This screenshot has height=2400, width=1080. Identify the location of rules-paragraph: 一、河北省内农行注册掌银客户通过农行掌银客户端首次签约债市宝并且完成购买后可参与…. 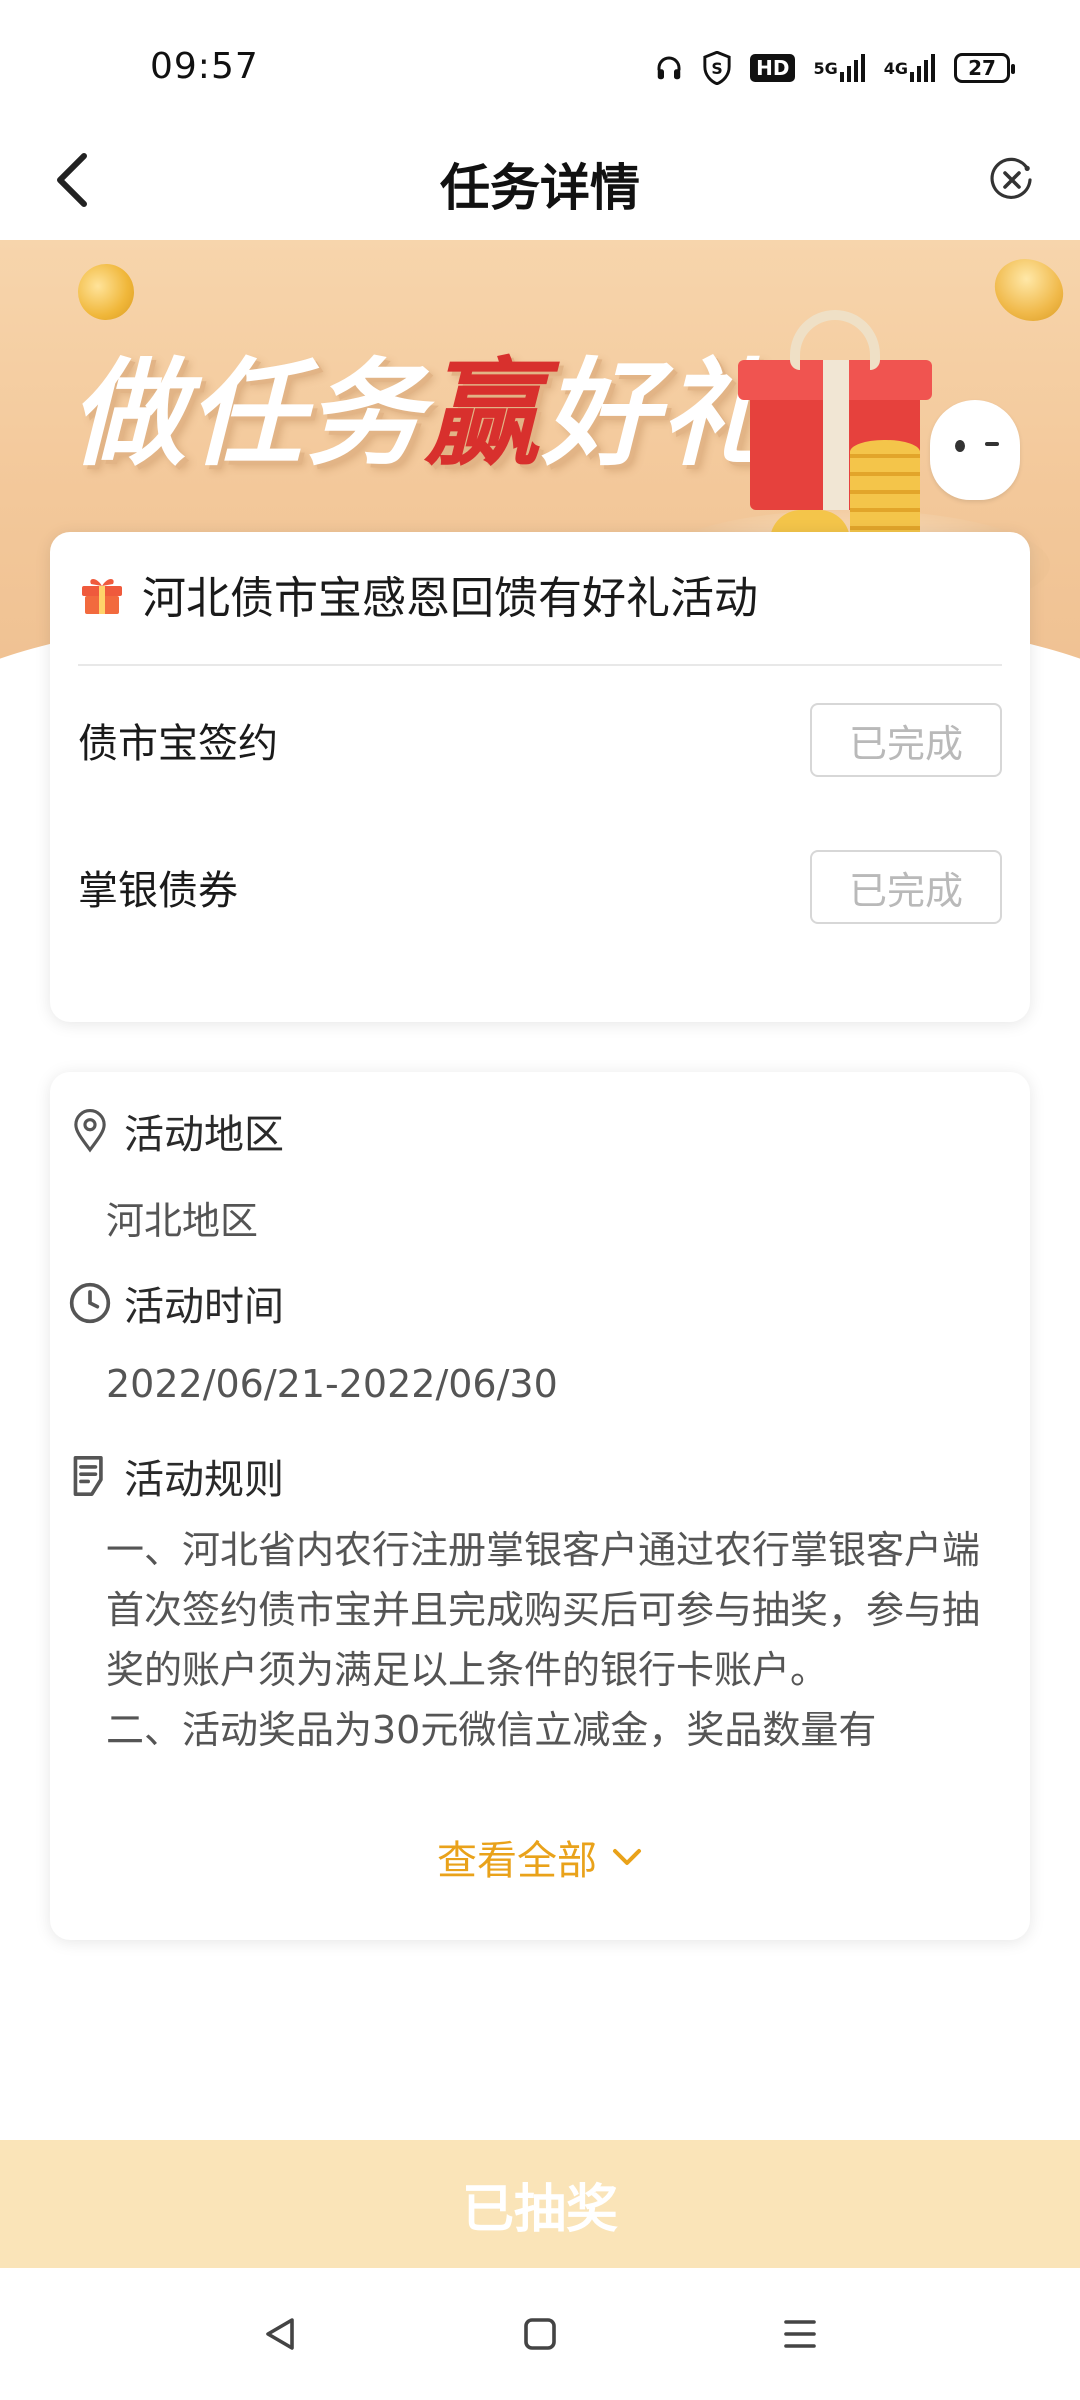
(543, 1610).